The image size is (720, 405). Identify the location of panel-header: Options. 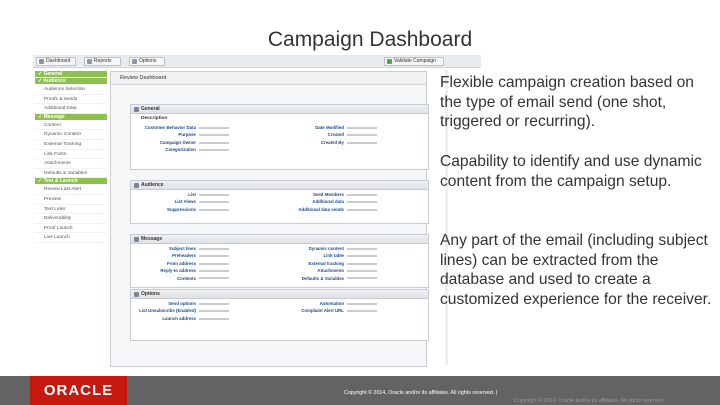
(279, 294).